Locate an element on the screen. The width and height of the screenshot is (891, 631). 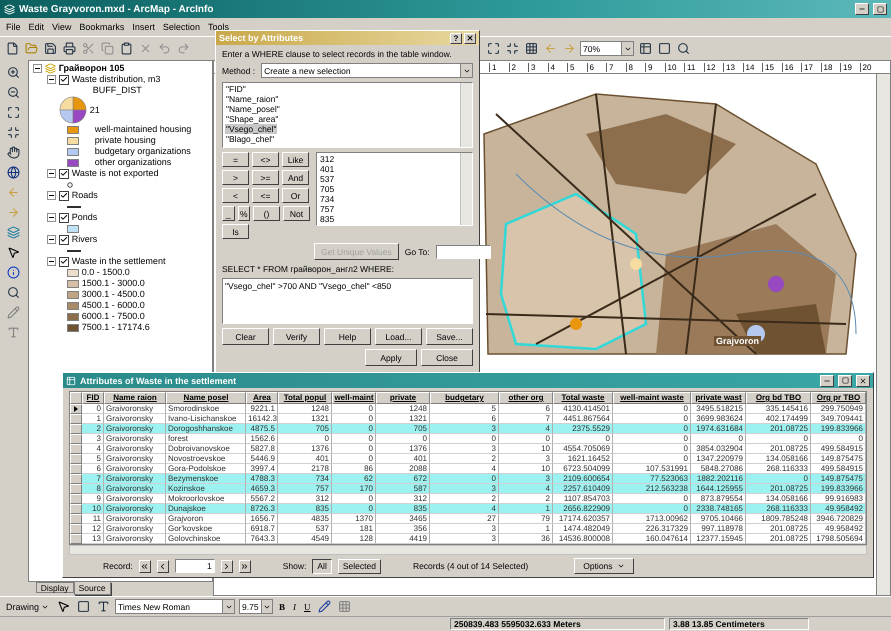
column-header: budgetary is located at coordinates (464, 398).